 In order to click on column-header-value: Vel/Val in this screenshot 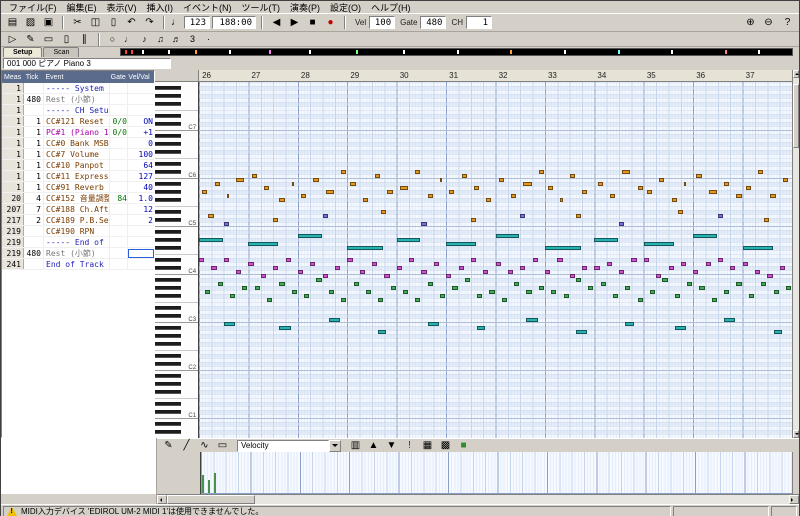, I will do `click(140, 77)`.